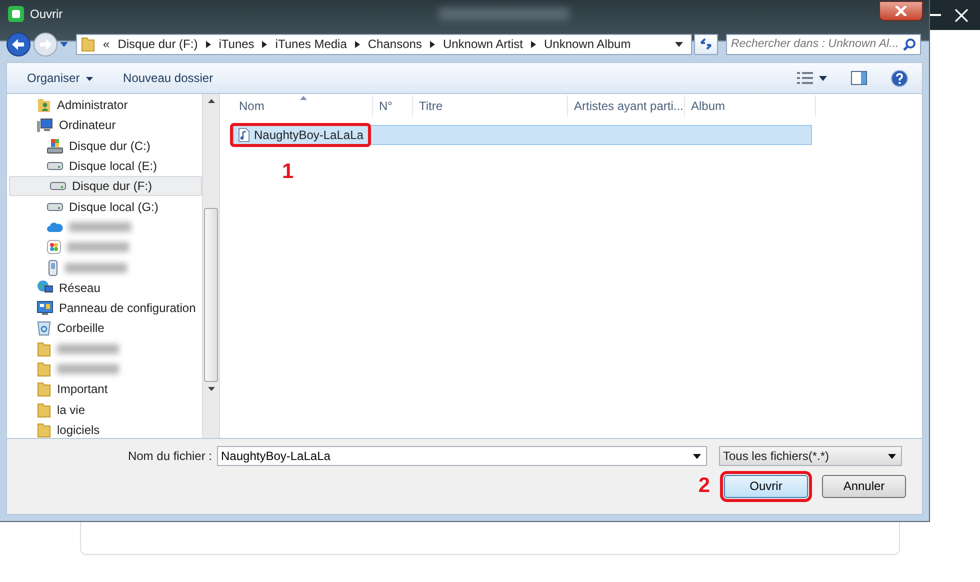 The height and width of the screenshot is (582, 980). What do you see at coordinates (104, 146) in the screenshot?
I see `sidebar-item: Disque dur (C:)` at bounding box center [104, 146].